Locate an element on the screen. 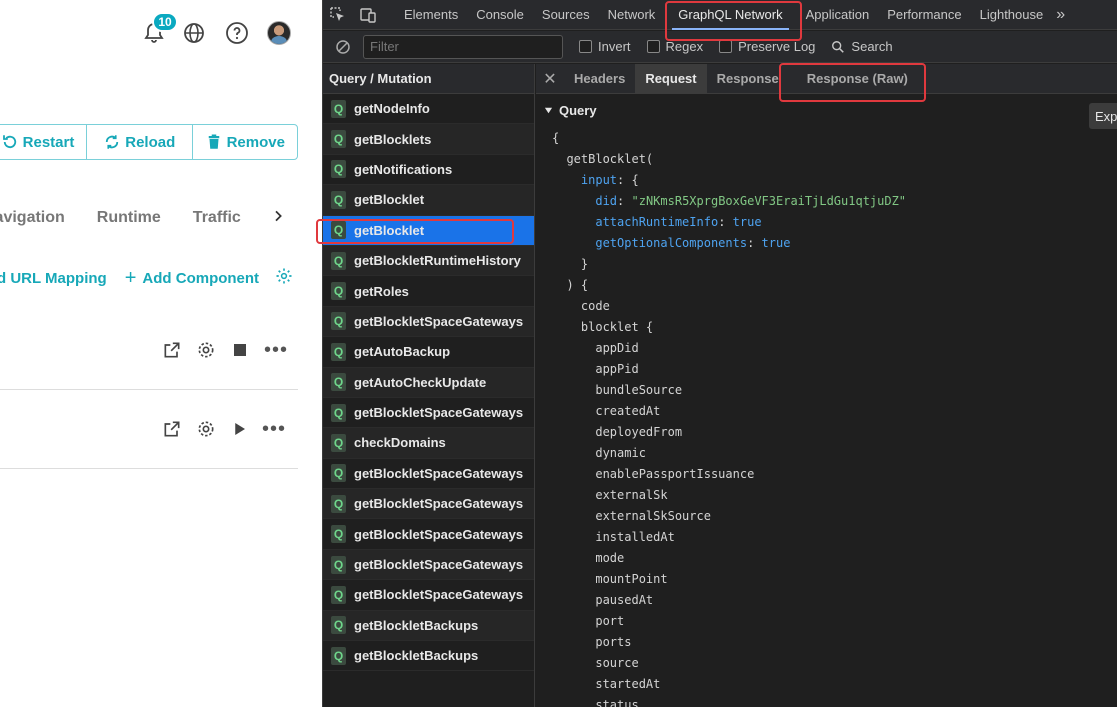 Image resolution: width=1117 pixels, height=707 pixels. code-line: createdAt is located at coordinates (628, 411).